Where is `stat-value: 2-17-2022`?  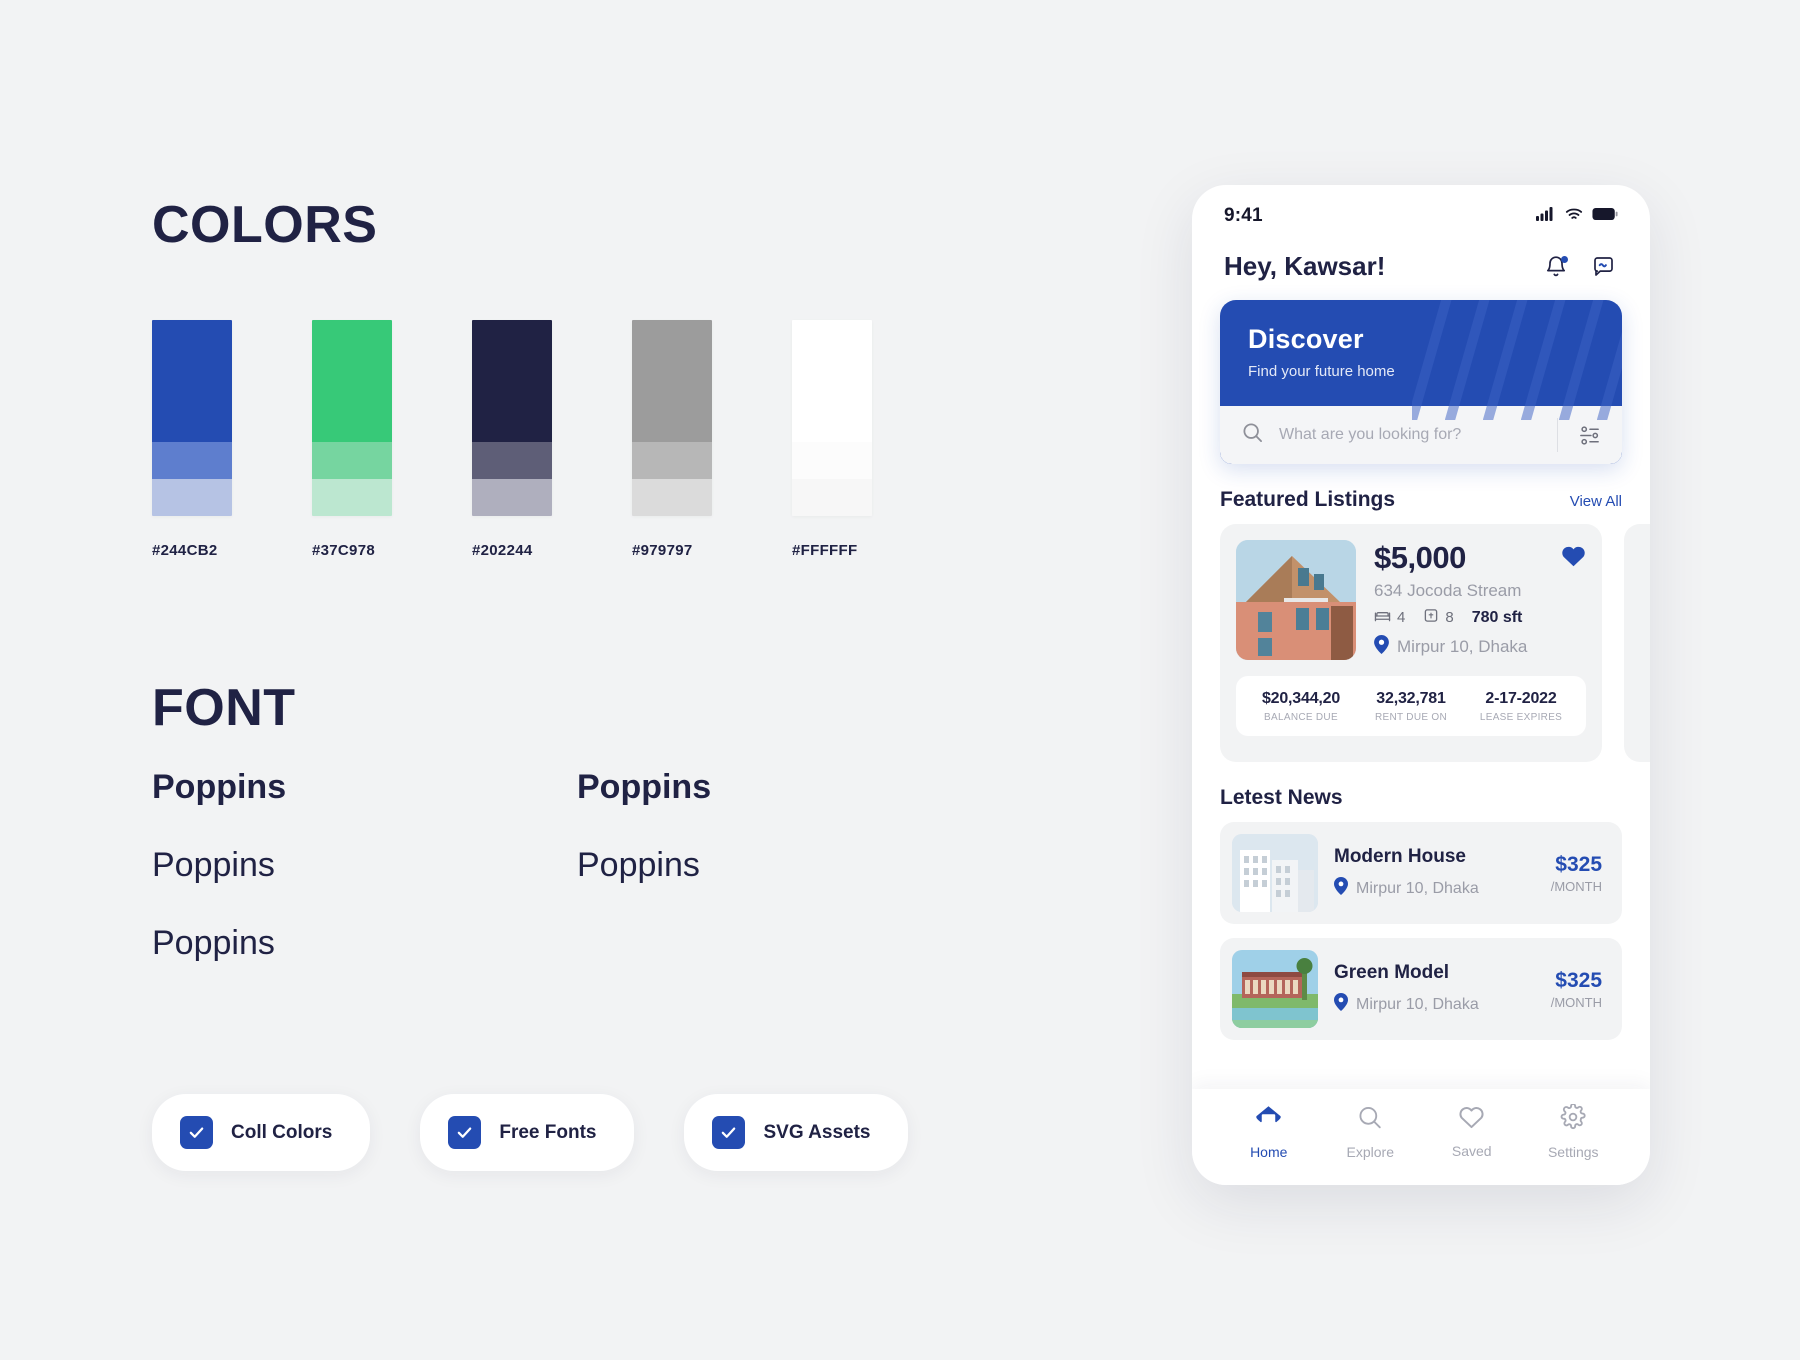
stat-value: 2-17-2022 is located at coordinates (1521, 698).